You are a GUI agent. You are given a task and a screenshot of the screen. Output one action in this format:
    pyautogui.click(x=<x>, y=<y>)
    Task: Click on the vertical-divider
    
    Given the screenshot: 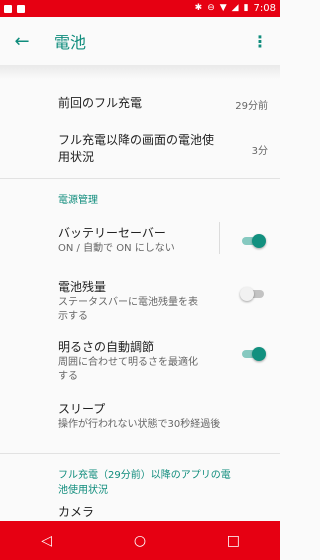 What is the action you would take?
    pyautogui.click(x=219, y=238)
    